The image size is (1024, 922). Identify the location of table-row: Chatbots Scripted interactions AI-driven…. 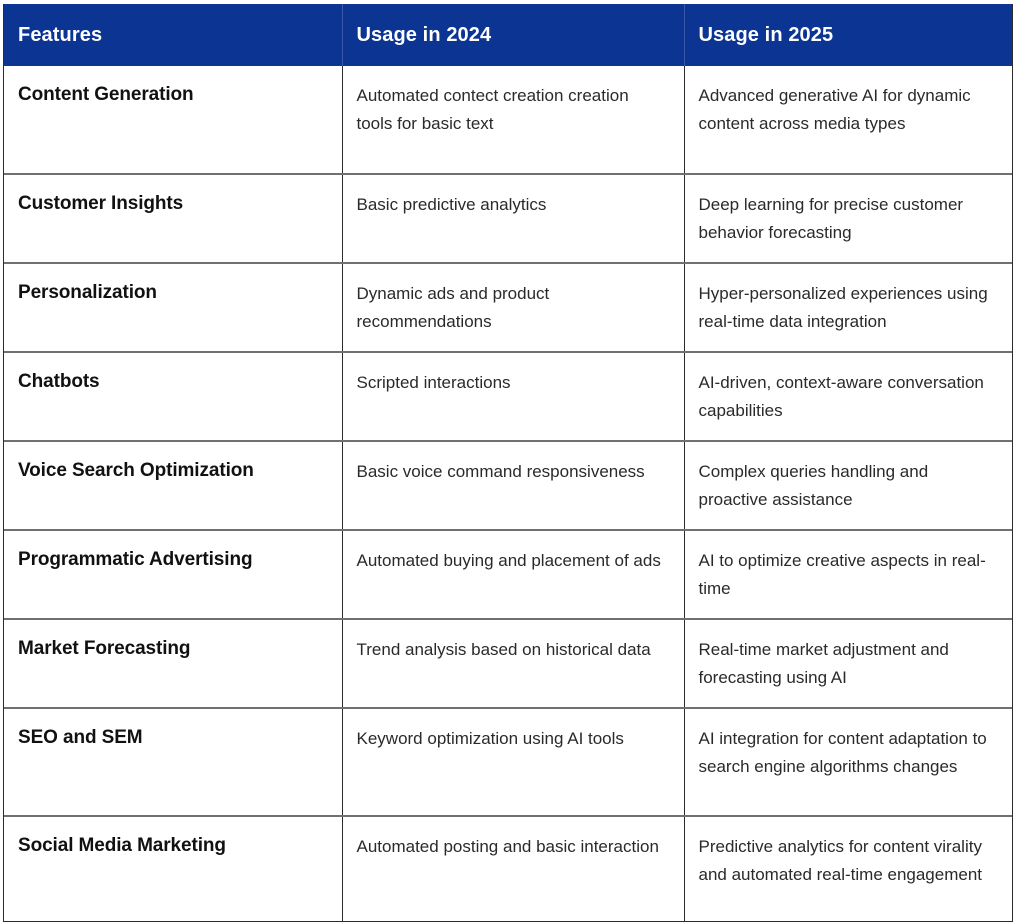
(508, 397).